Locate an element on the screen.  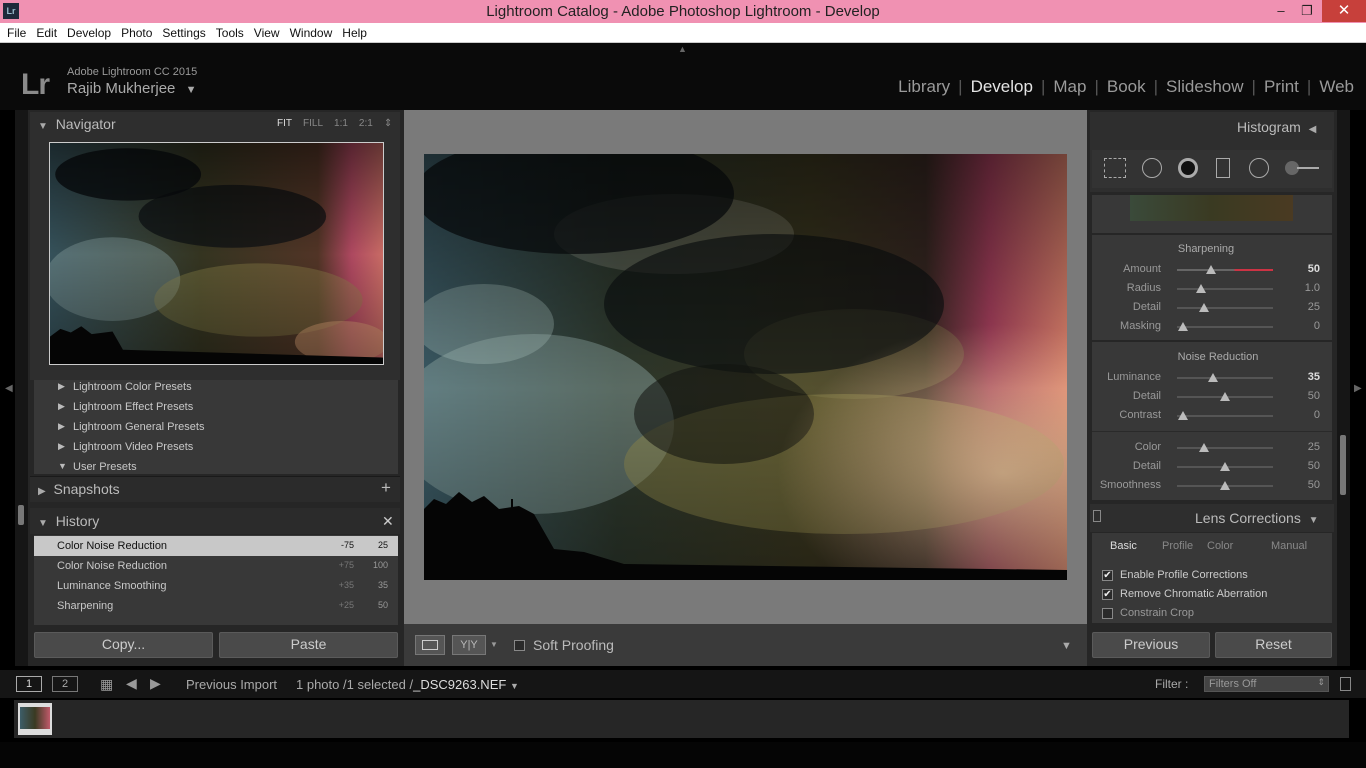
tab-manual: Manual is located at coordinates (1289, 546).